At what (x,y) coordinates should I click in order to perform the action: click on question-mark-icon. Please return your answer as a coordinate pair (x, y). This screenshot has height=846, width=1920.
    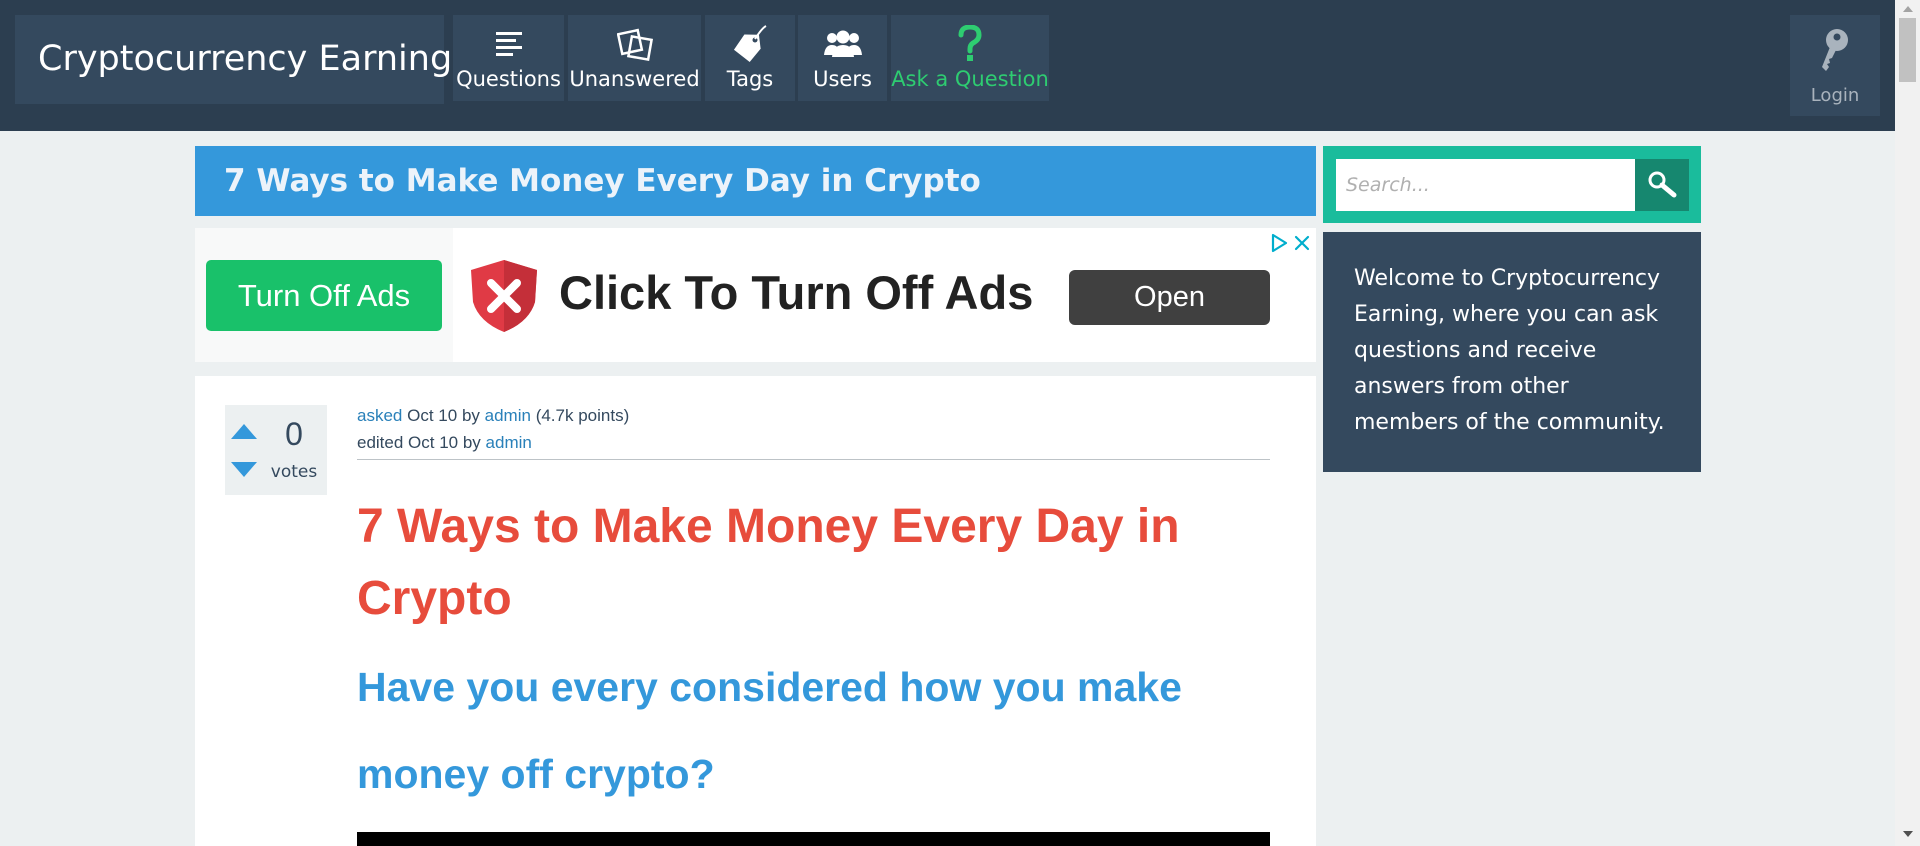
    Looking at the image, I should click on (970, 44).